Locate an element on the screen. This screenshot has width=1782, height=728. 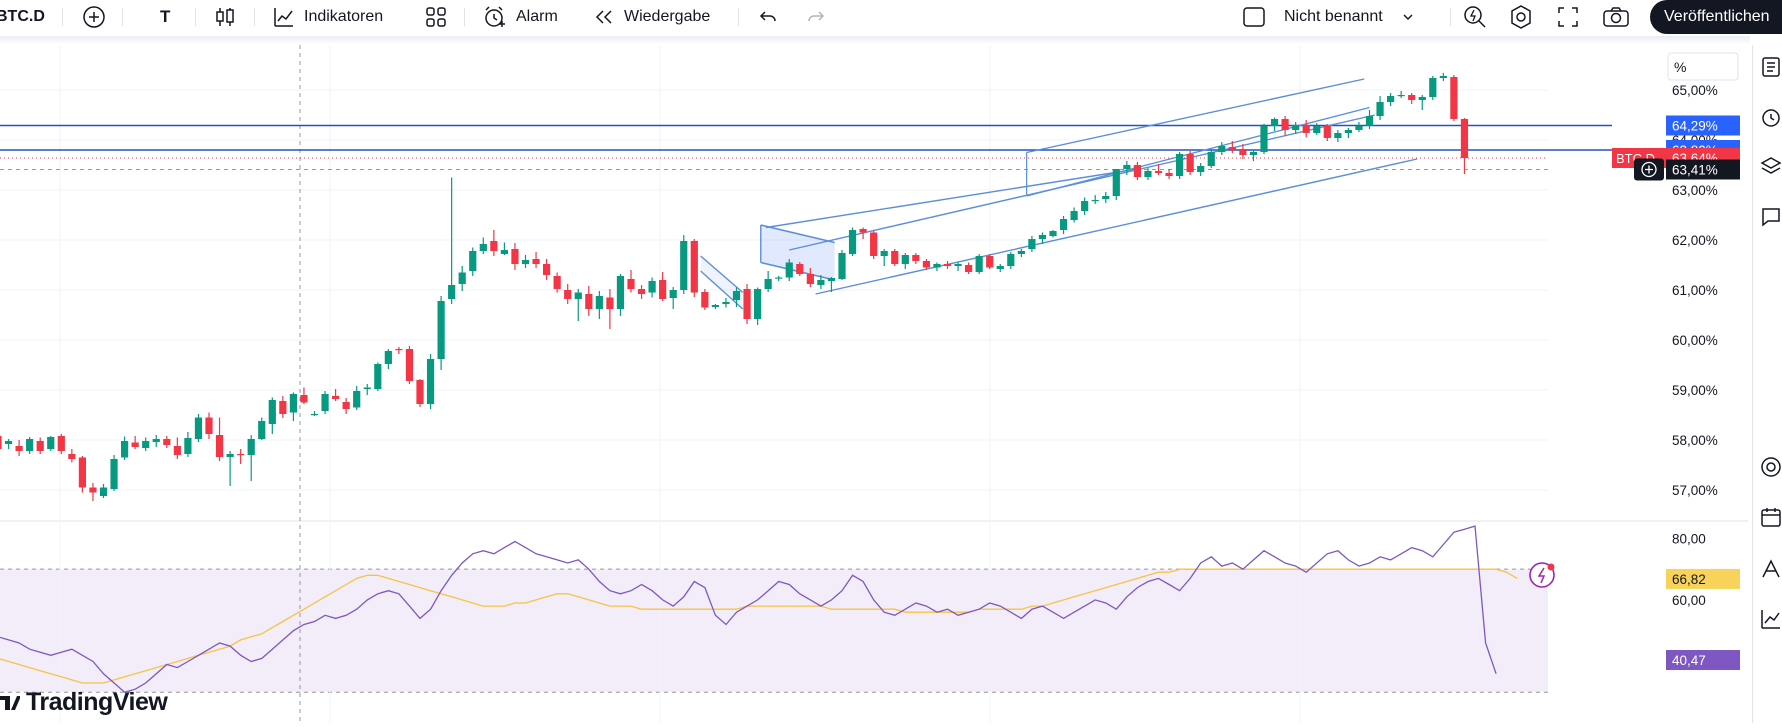
chart-line-icon is located at coordinates (1770, 619).